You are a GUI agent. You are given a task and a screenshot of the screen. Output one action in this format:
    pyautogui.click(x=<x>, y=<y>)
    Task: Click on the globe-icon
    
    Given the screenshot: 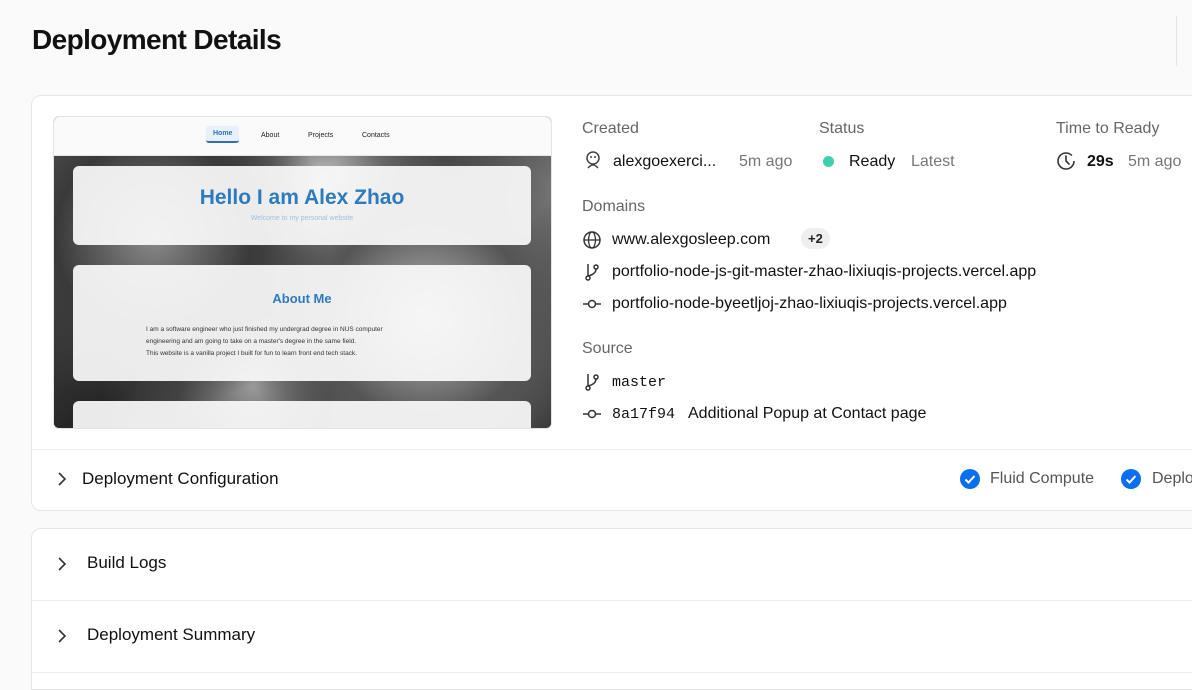 What is the action you would take?
    pyautogui.click(x=592, y=240)
    